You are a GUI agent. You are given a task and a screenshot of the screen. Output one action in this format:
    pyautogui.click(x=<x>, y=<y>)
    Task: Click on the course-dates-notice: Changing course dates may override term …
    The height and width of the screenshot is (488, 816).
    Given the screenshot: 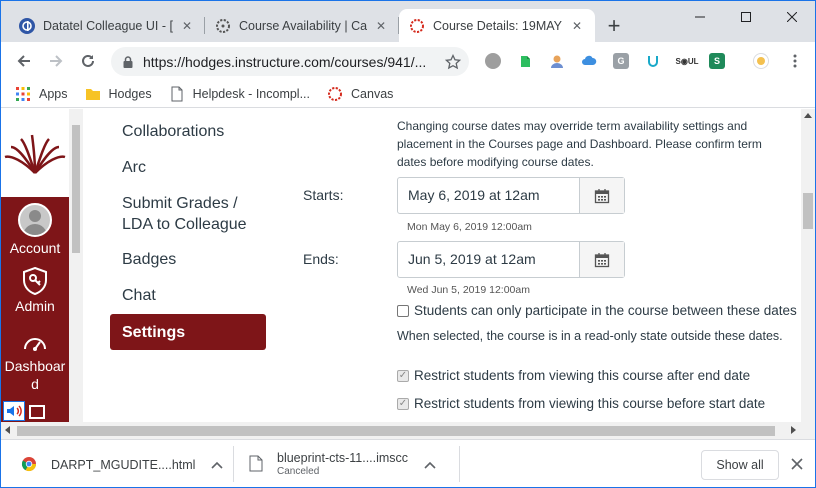 What is the action you would take?
    pyautogui.click(x=579, y=144)
    